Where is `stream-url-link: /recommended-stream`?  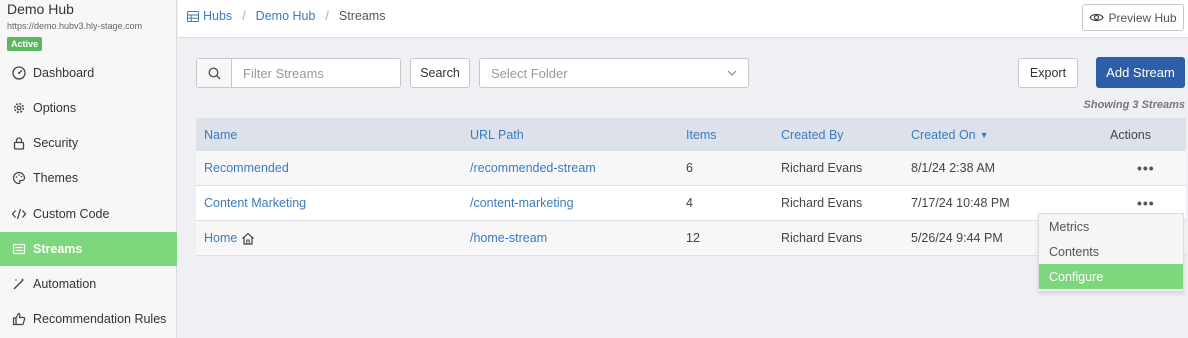
stream-url-link: /recommended-stream is located at coordinates (533, 168).